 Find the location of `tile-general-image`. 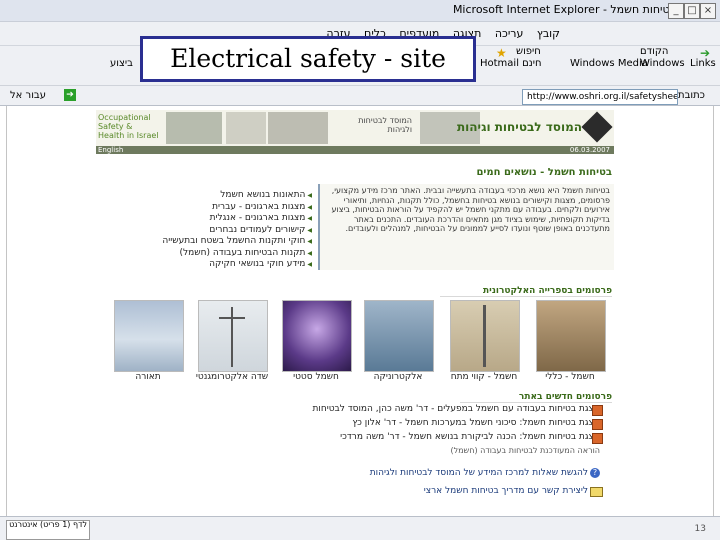

tile-general-image is located at coordinates (571, 336).